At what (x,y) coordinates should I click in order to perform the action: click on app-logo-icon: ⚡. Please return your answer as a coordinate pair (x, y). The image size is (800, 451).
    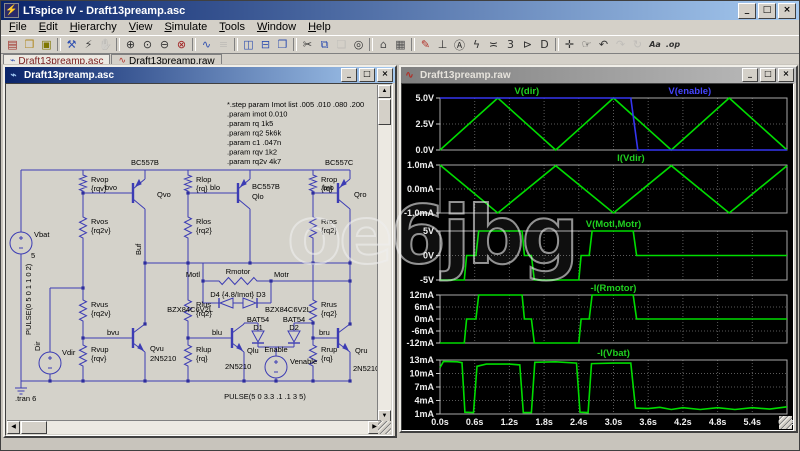
    Looking at the image, I should click on (11, 10).